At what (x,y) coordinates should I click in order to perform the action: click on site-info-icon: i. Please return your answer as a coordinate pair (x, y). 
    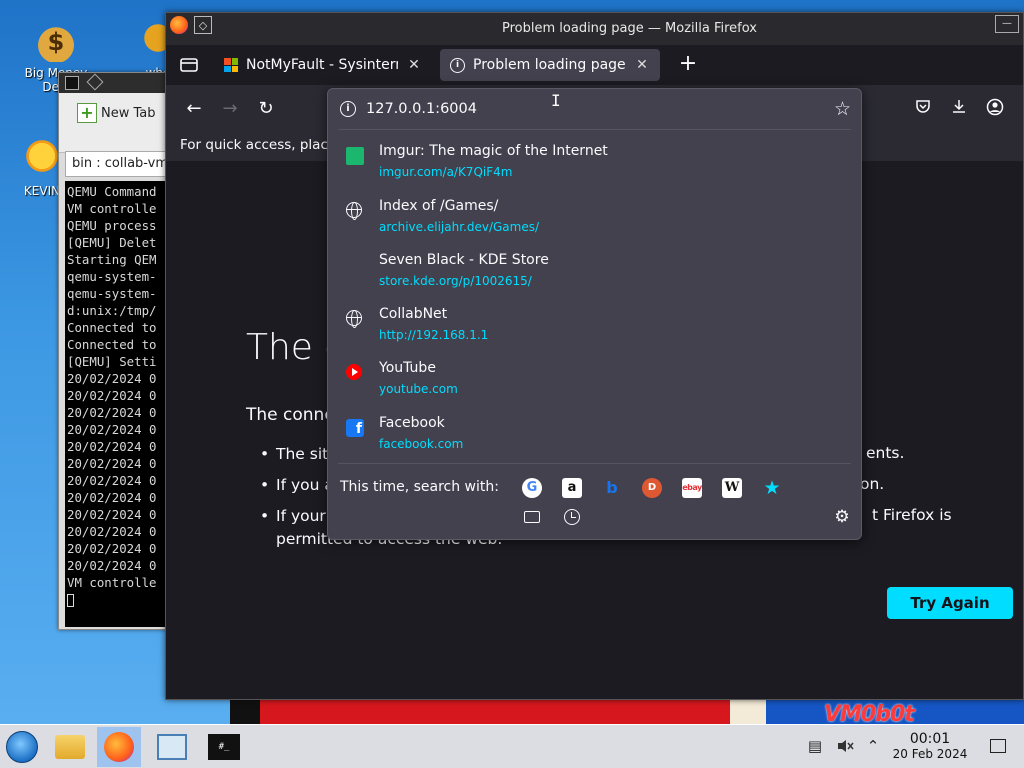
    Looking at the image, I should click on (348, 109).